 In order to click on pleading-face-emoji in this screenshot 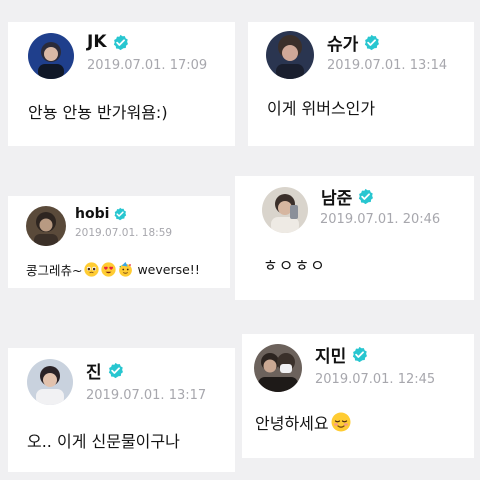, I will do `click(92, 269)`.